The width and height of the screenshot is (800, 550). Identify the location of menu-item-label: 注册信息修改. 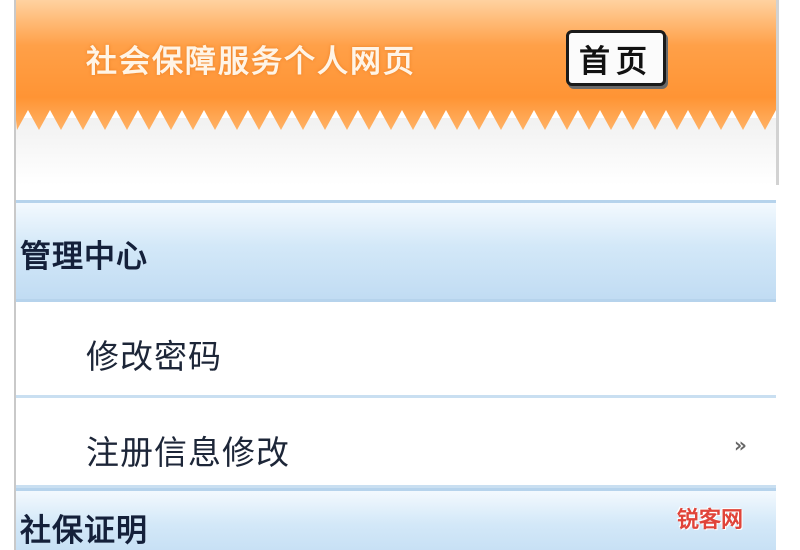
(188, 452).